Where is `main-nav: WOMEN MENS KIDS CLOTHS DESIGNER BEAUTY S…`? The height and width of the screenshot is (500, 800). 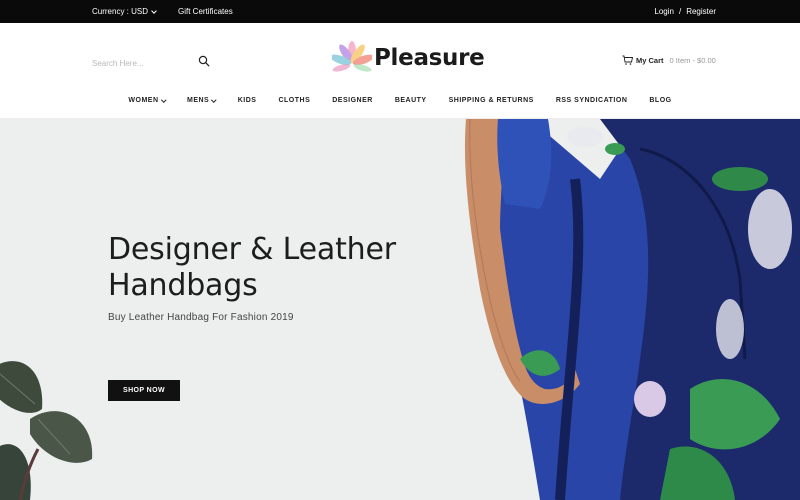 main-nav: WOMEN MENS KIDS CLOTHS DESIGNER BEAUTY S… is located at coordinates (400, 100).